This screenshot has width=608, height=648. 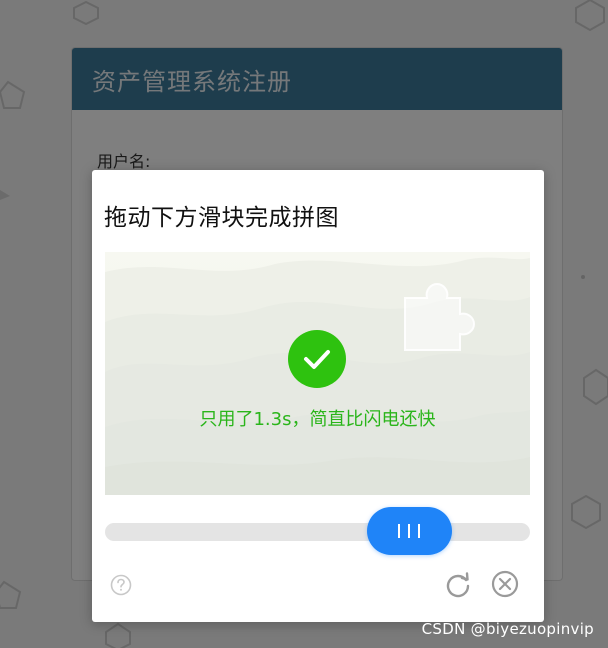 I want to click on question-circle-icon, so click(x=121, y=585).